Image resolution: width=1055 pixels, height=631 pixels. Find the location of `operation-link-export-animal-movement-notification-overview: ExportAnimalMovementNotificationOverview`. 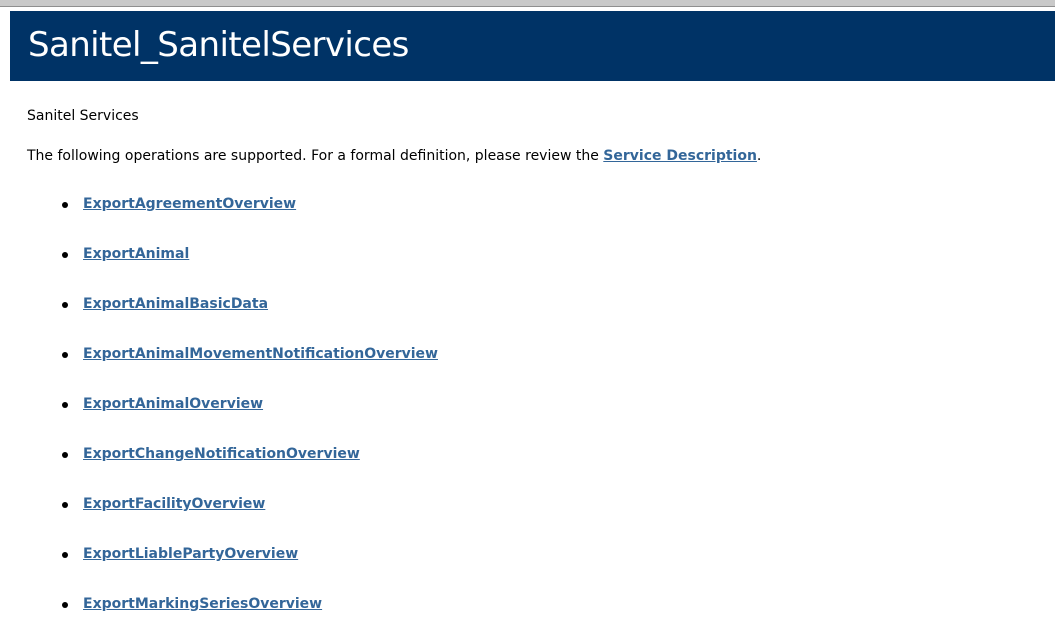

operation-link-export-animal-movement-notification-overview: ExportAnimalMovementNotificationOverview is located at coordinates (260, 354).